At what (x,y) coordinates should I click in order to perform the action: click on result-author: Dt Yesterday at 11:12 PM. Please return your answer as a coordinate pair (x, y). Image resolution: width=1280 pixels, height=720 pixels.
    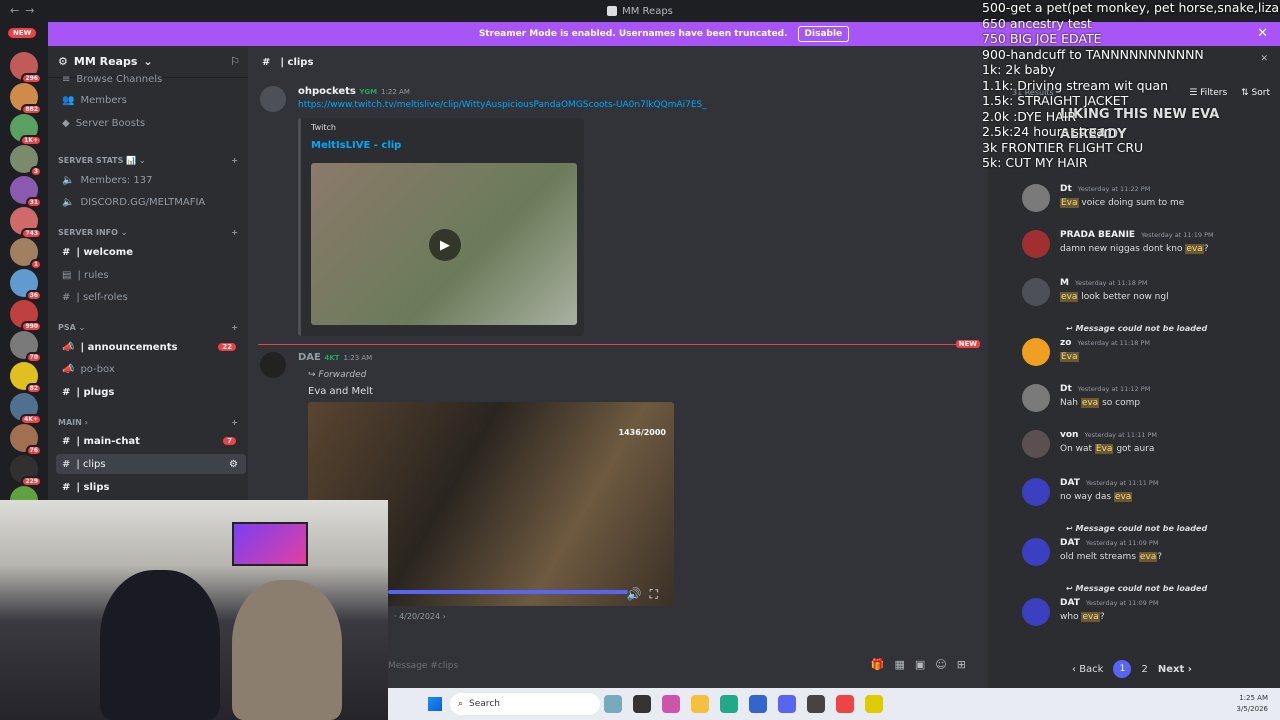
    Looking at the image, I should click on (1105, 389).